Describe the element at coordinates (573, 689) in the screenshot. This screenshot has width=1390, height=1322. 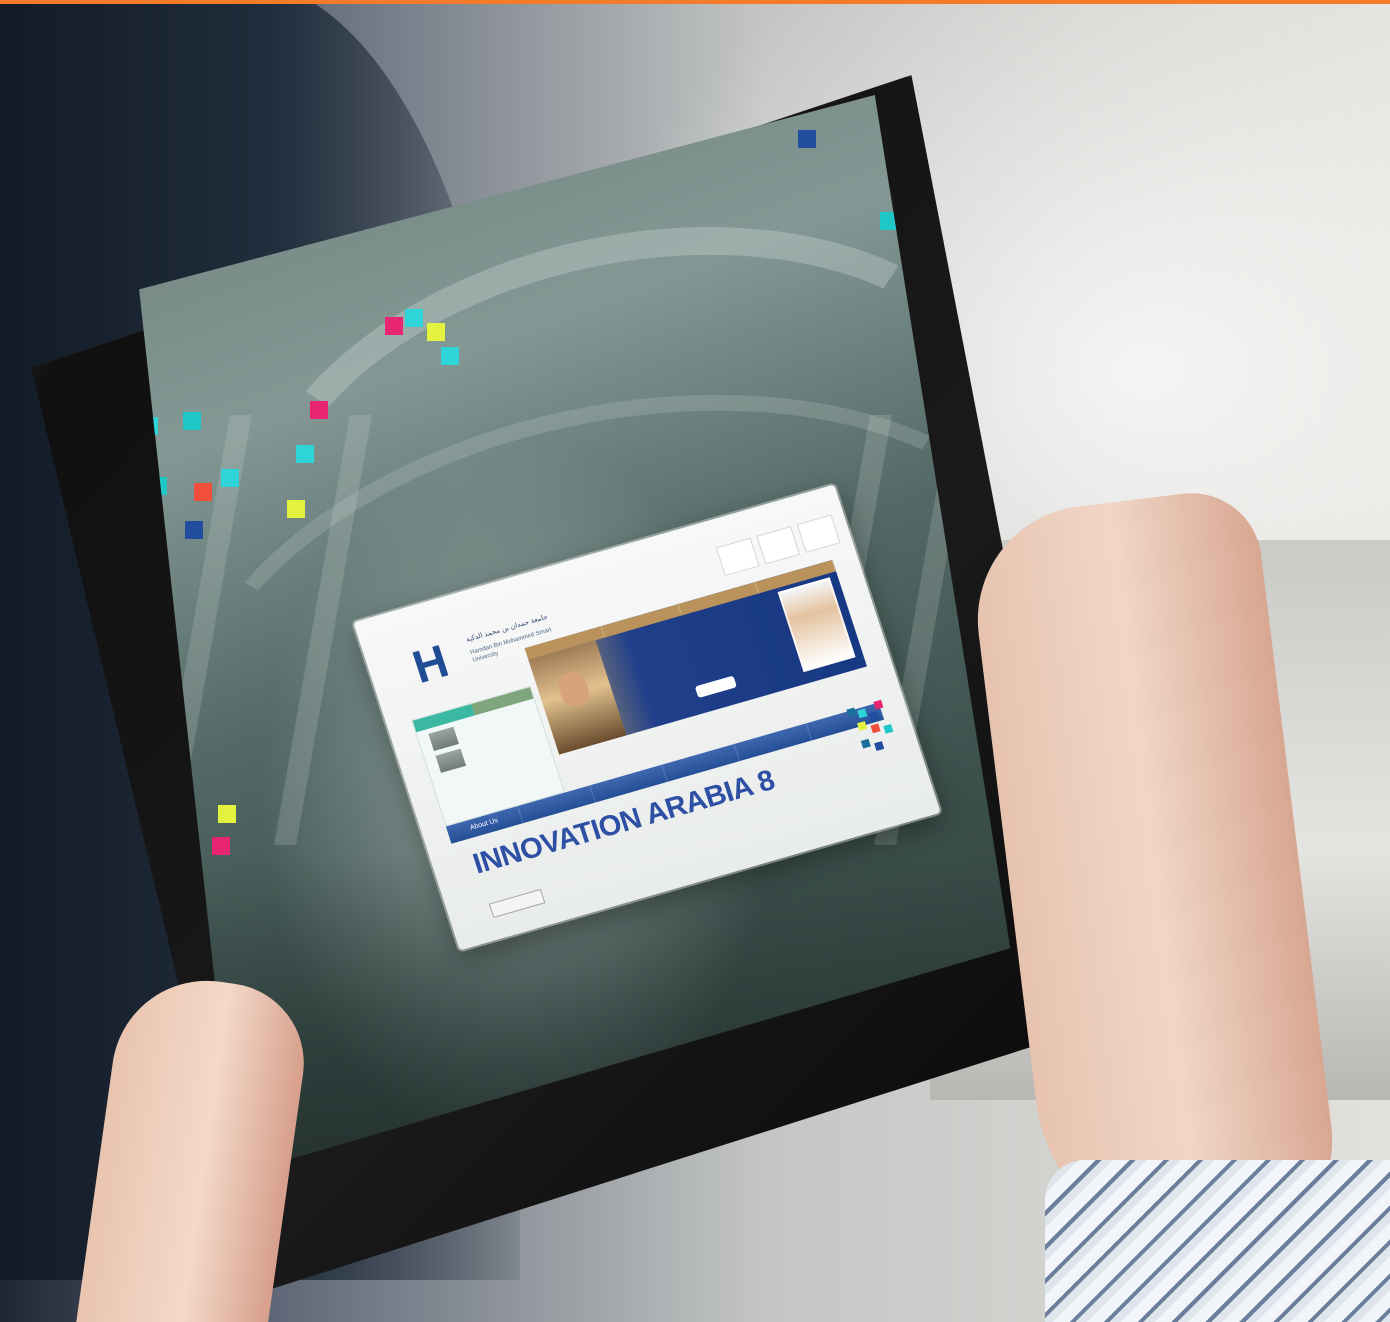
I see `face-image` at that location.